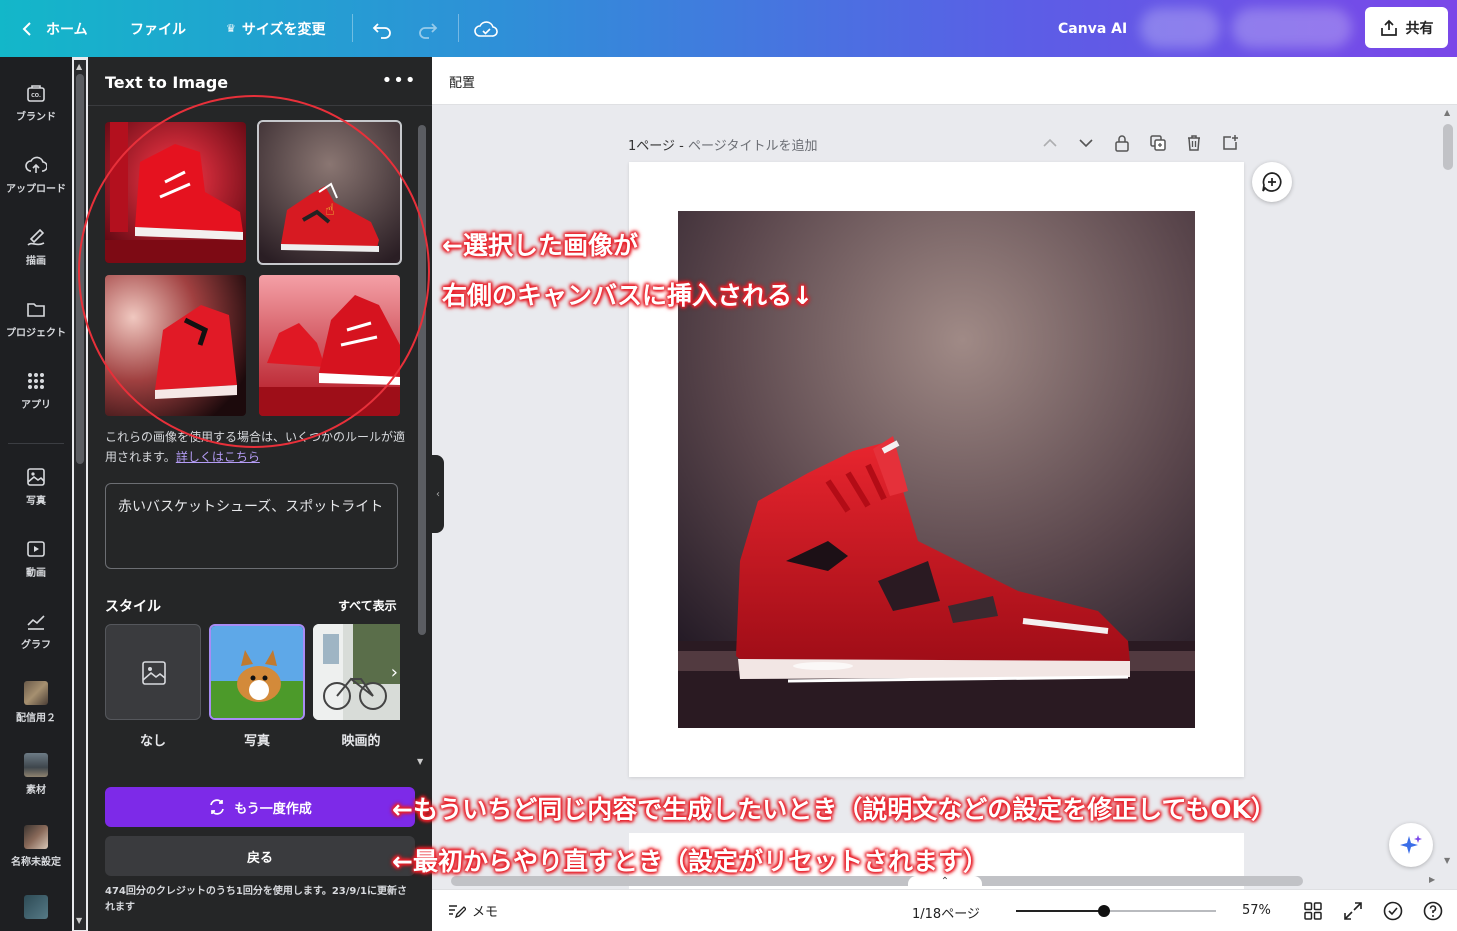 Image resolution: width=1457 pixels, height=931 pixels. What do you see at coordinates (356, 672) in the screenshot?
I see `style-cinematic-card: ›` at bounding box center [356, 672].